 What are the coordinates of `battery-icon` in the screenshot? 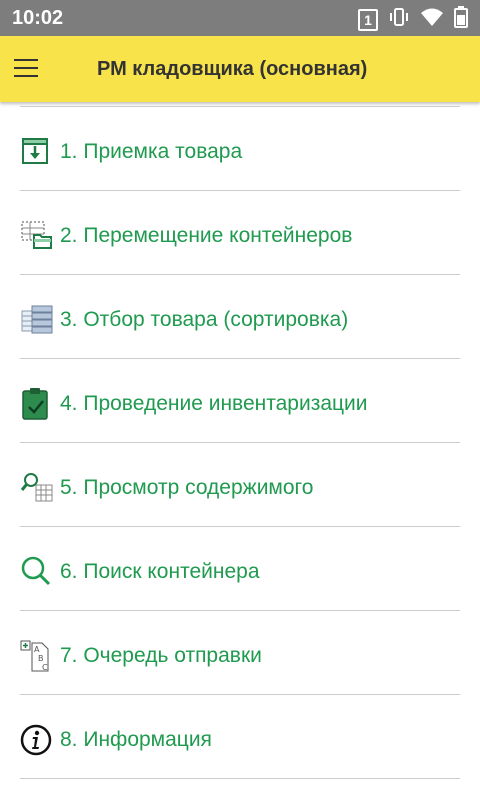 It's located at (461, 19).